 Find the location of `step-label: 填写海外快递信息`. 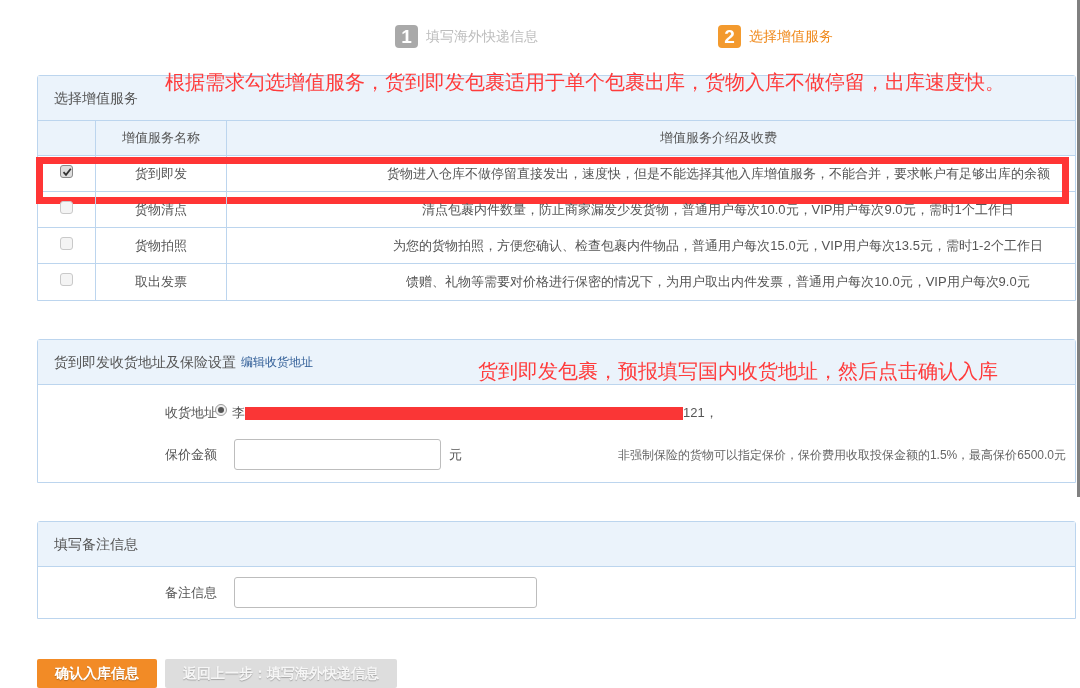

step-label: 填写海外快递信息 is located at coordinates (482, 36).